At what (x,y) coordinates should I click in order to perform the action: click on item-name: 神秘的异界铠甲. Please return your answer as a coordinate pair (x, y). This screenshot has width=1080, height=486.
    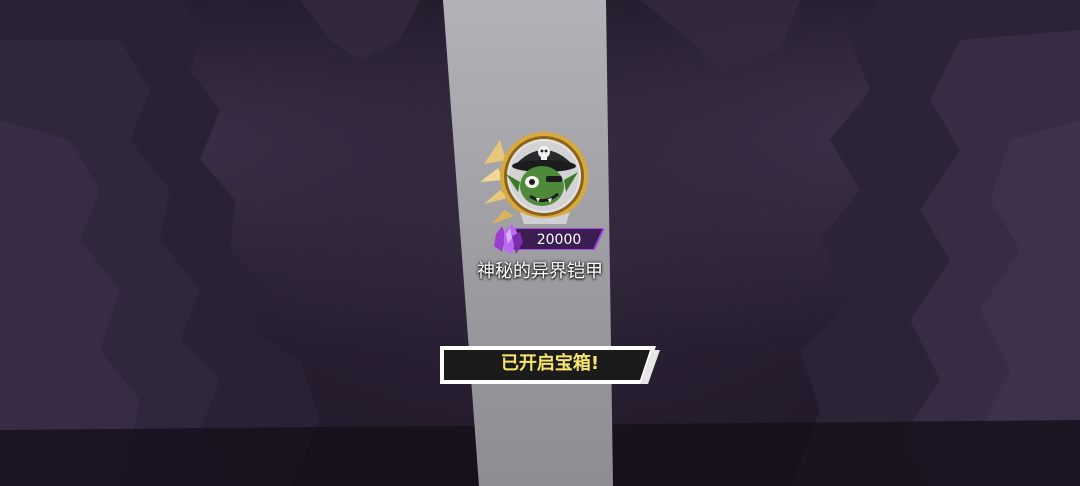
    Looking at the image, I should click on (540, 271).